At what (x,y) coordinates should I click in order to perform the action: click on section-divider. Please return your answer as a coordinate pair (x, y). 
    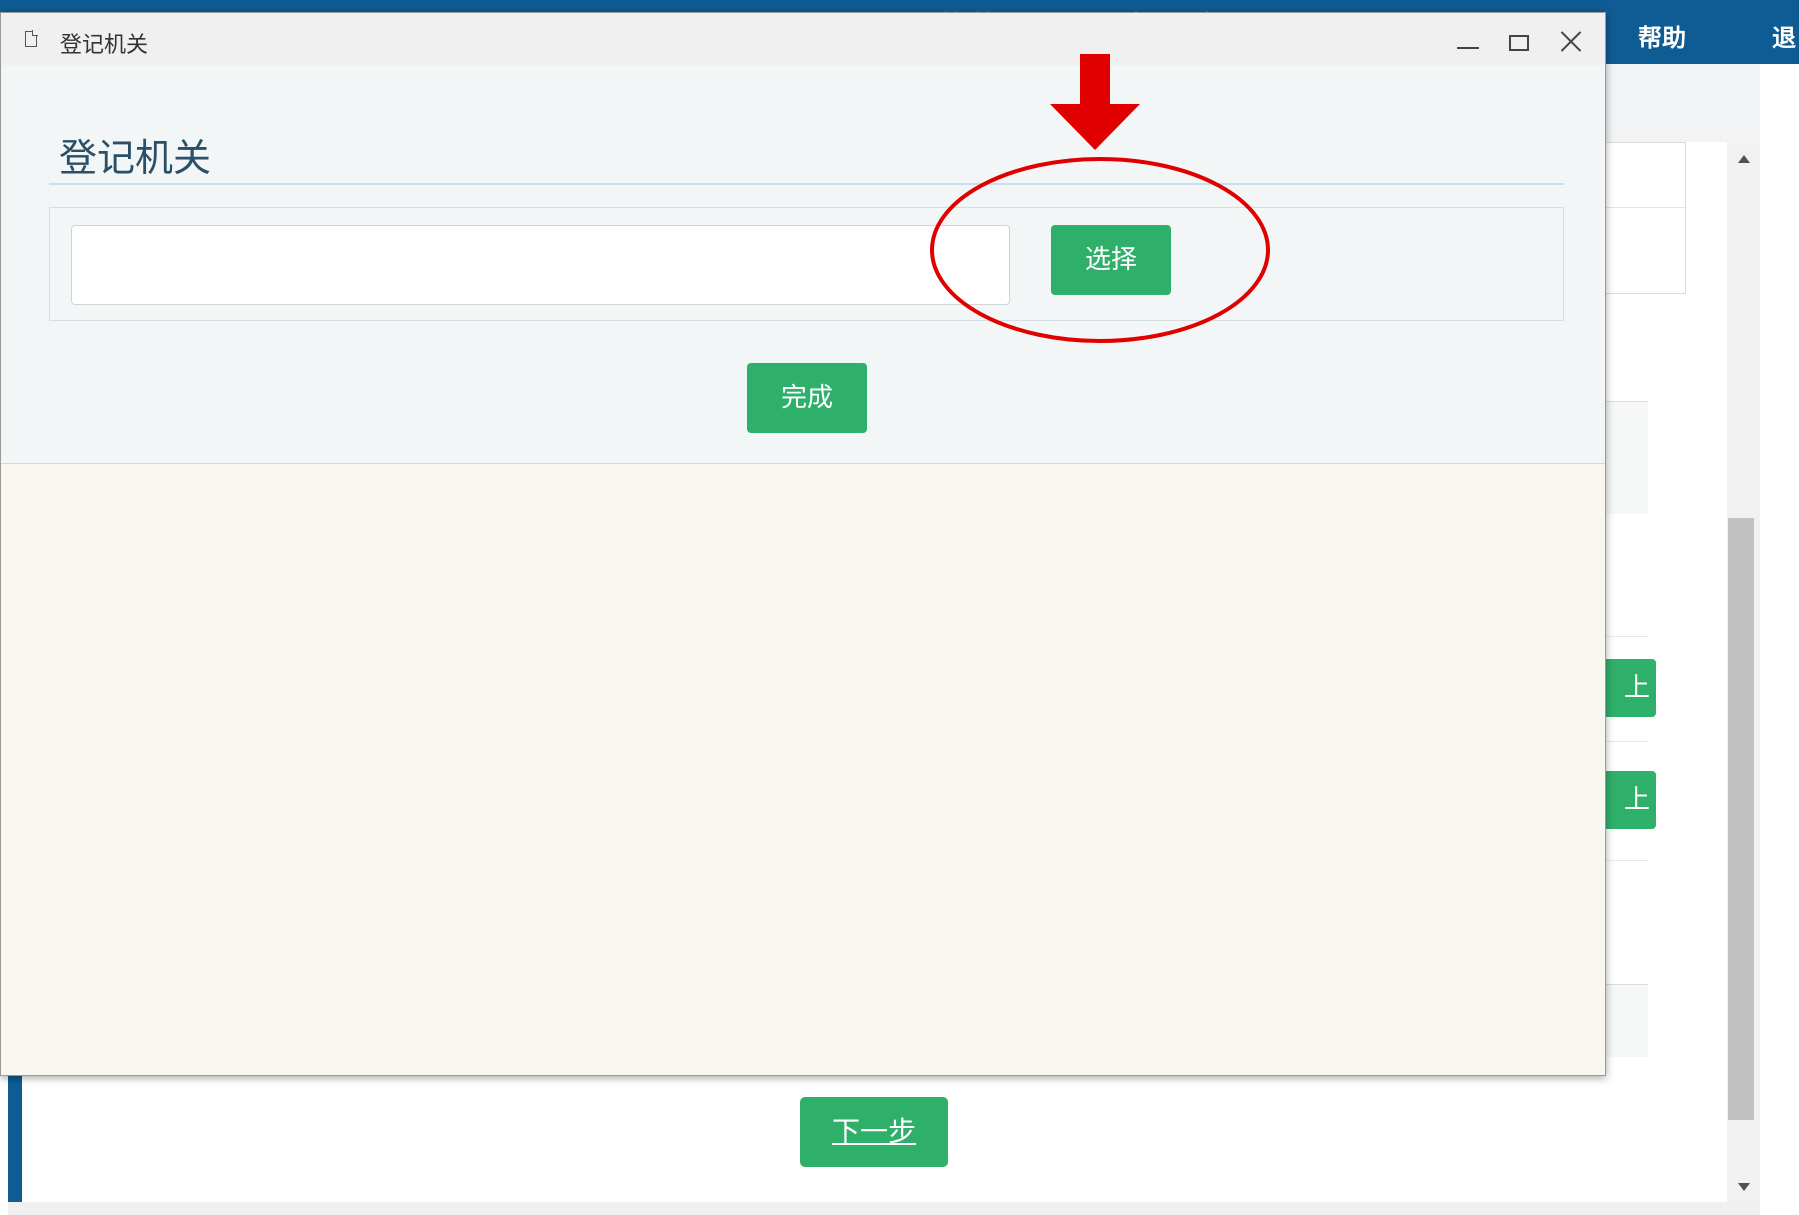
    Looking at the image, I should click on (806, 184).